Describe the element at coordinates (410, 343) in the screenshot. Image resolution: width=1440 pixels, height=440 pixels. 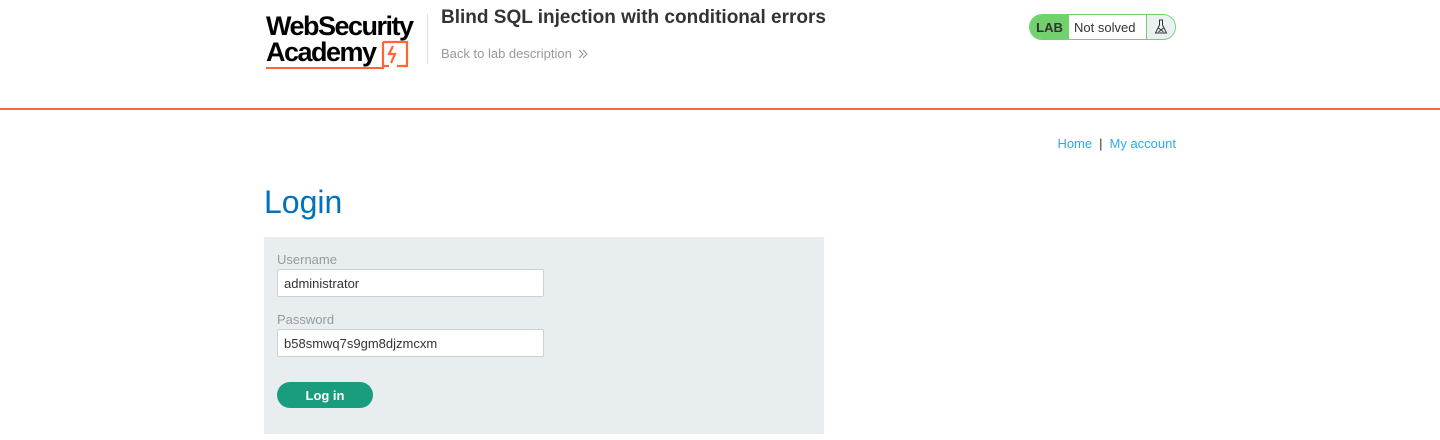
I see `password-input` at that location.